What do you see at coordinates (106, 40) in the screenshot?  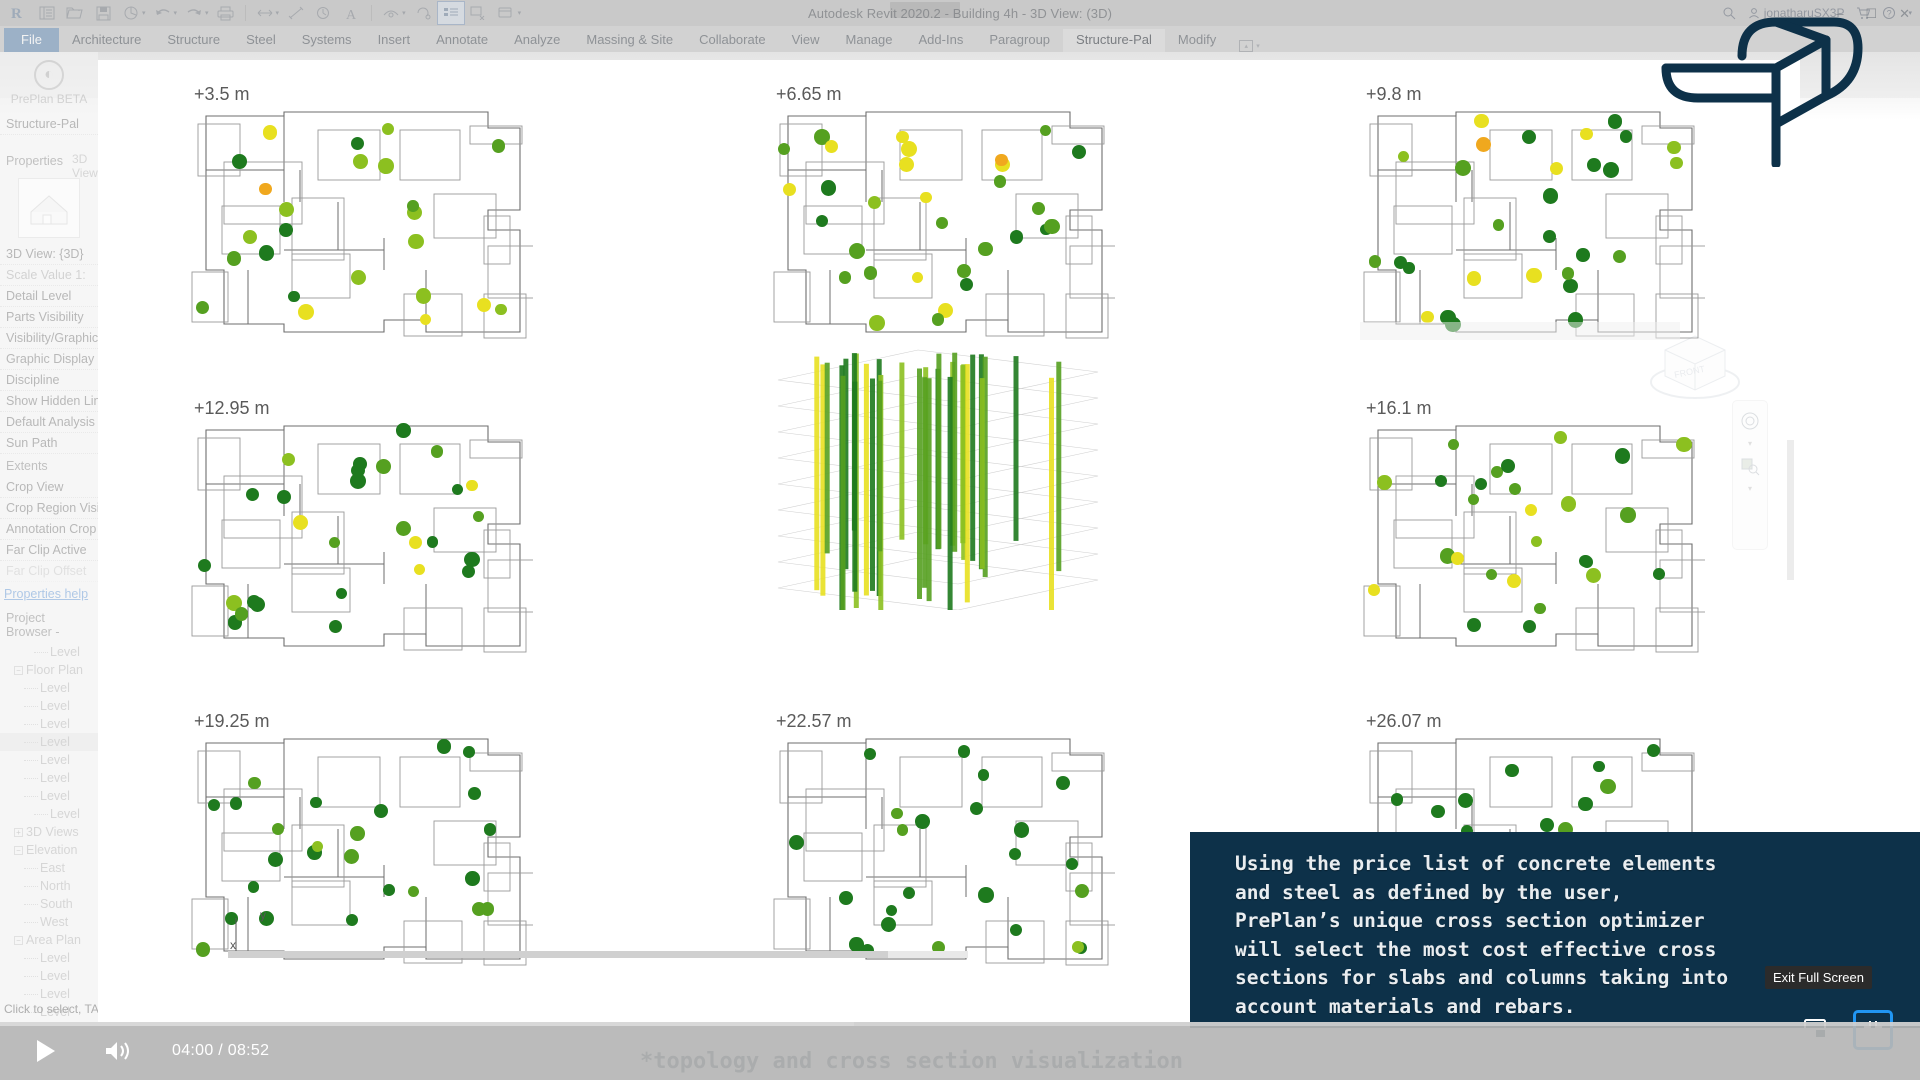 I see `ribbon-tab-architecture: Architecture` at bounding box center [106, 40].